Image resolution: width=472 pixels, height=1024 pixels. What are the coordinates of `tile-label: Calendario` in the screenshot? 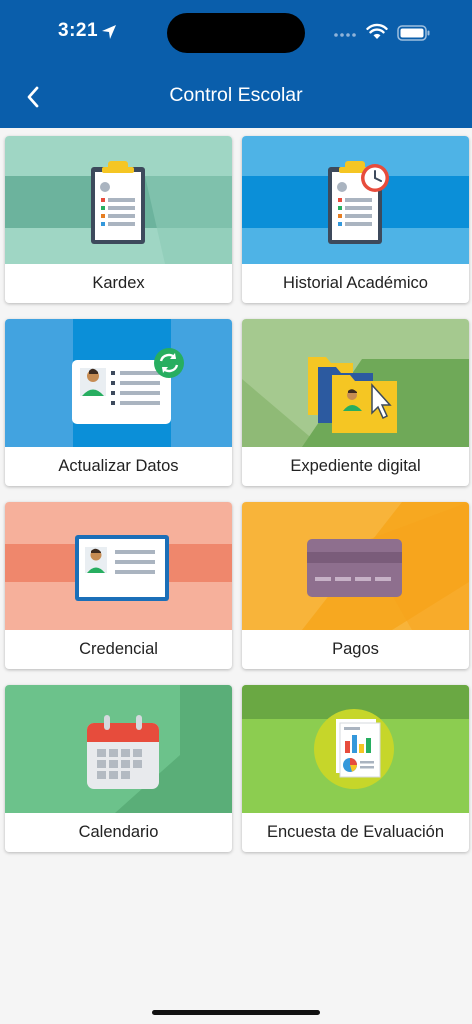 It's located at (118, 832).